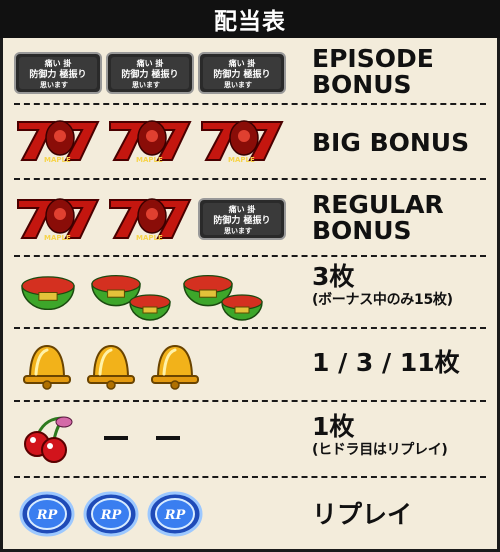 The width and height of the screenshot is (500, 552). Describe the element at coordinates (378, 218) in the screenshot. I see `payout-label: REGULAR BONUS` at that location.